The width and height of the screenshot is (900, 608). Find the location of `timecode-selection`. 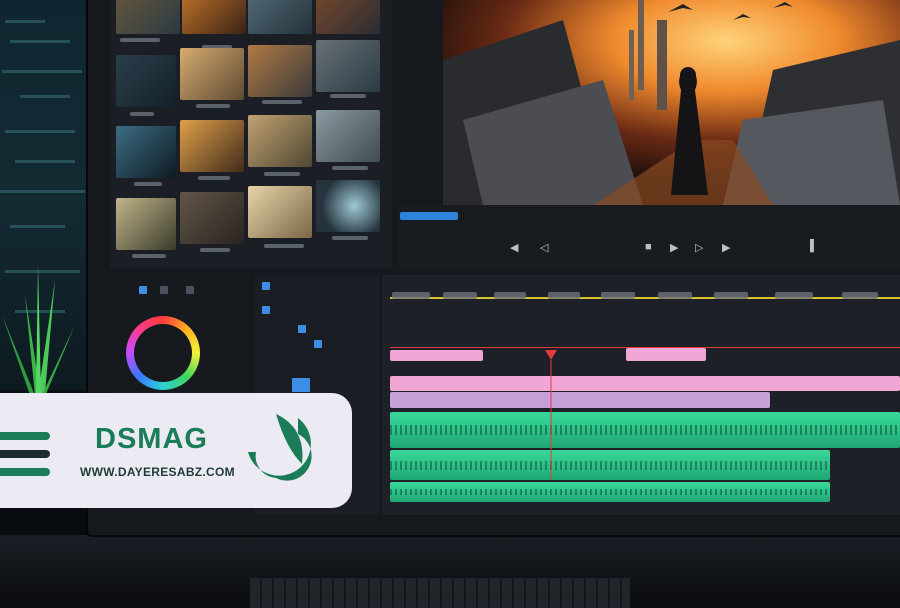

timecode-selection is located at coordinates (429, 216).